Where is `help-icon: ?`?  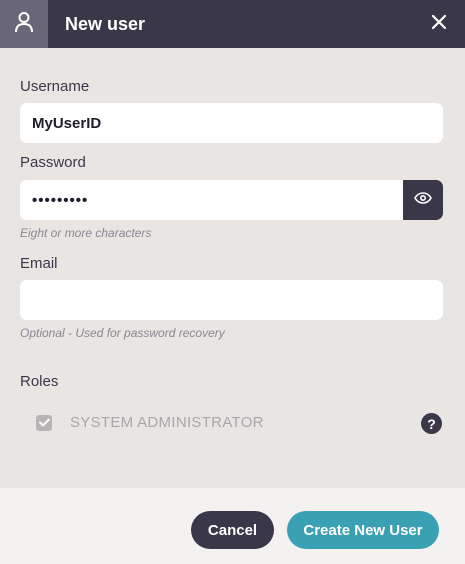
help-icon: ? is located at coordinates (431, 423).